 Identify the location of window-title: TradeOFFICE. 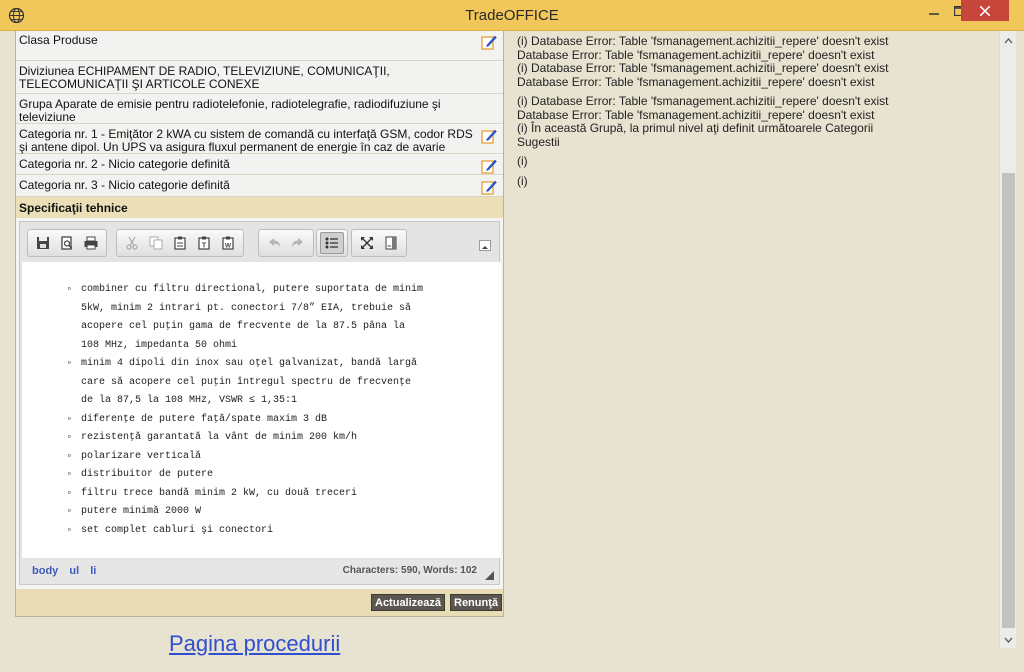
(512, 15).